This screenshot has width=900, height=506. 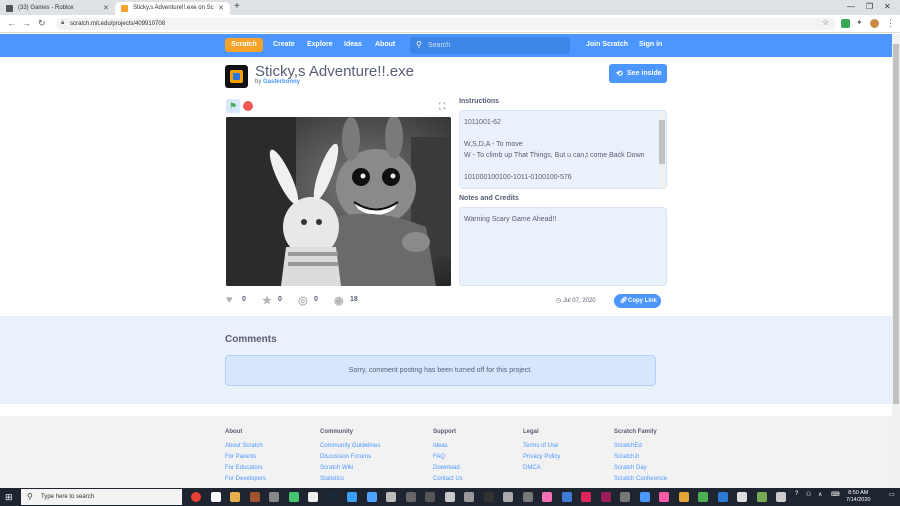 What do you see at coordinates (237, 6) in the screenshot?
I see `new-tab-icon: +` at bounding box center [237, 6].